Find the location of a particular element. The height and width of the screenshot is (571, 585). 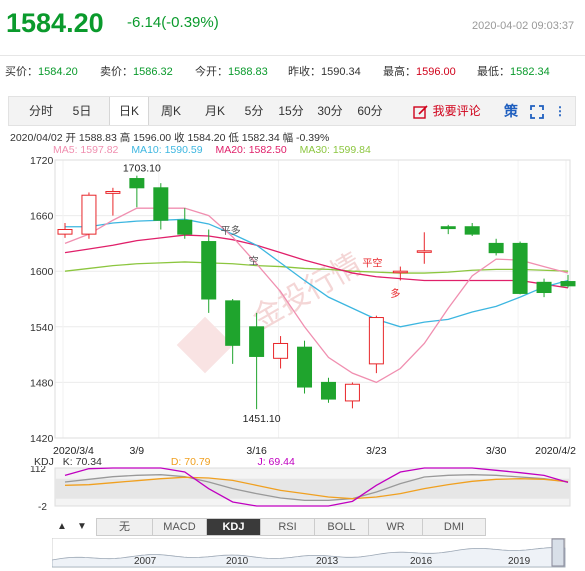

indicator-tab-boll: BOLL is located at coordinates (342, 527).